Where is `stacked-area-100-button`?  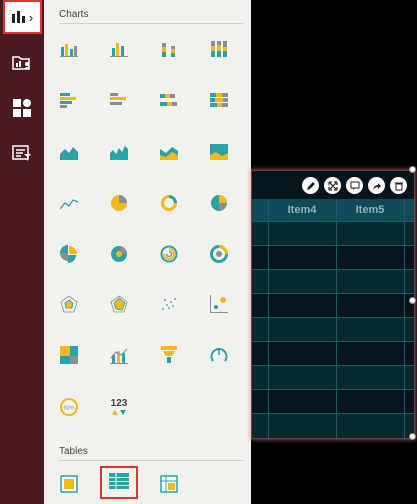 stacked-area-100-button is located at coordinates (219, 152).